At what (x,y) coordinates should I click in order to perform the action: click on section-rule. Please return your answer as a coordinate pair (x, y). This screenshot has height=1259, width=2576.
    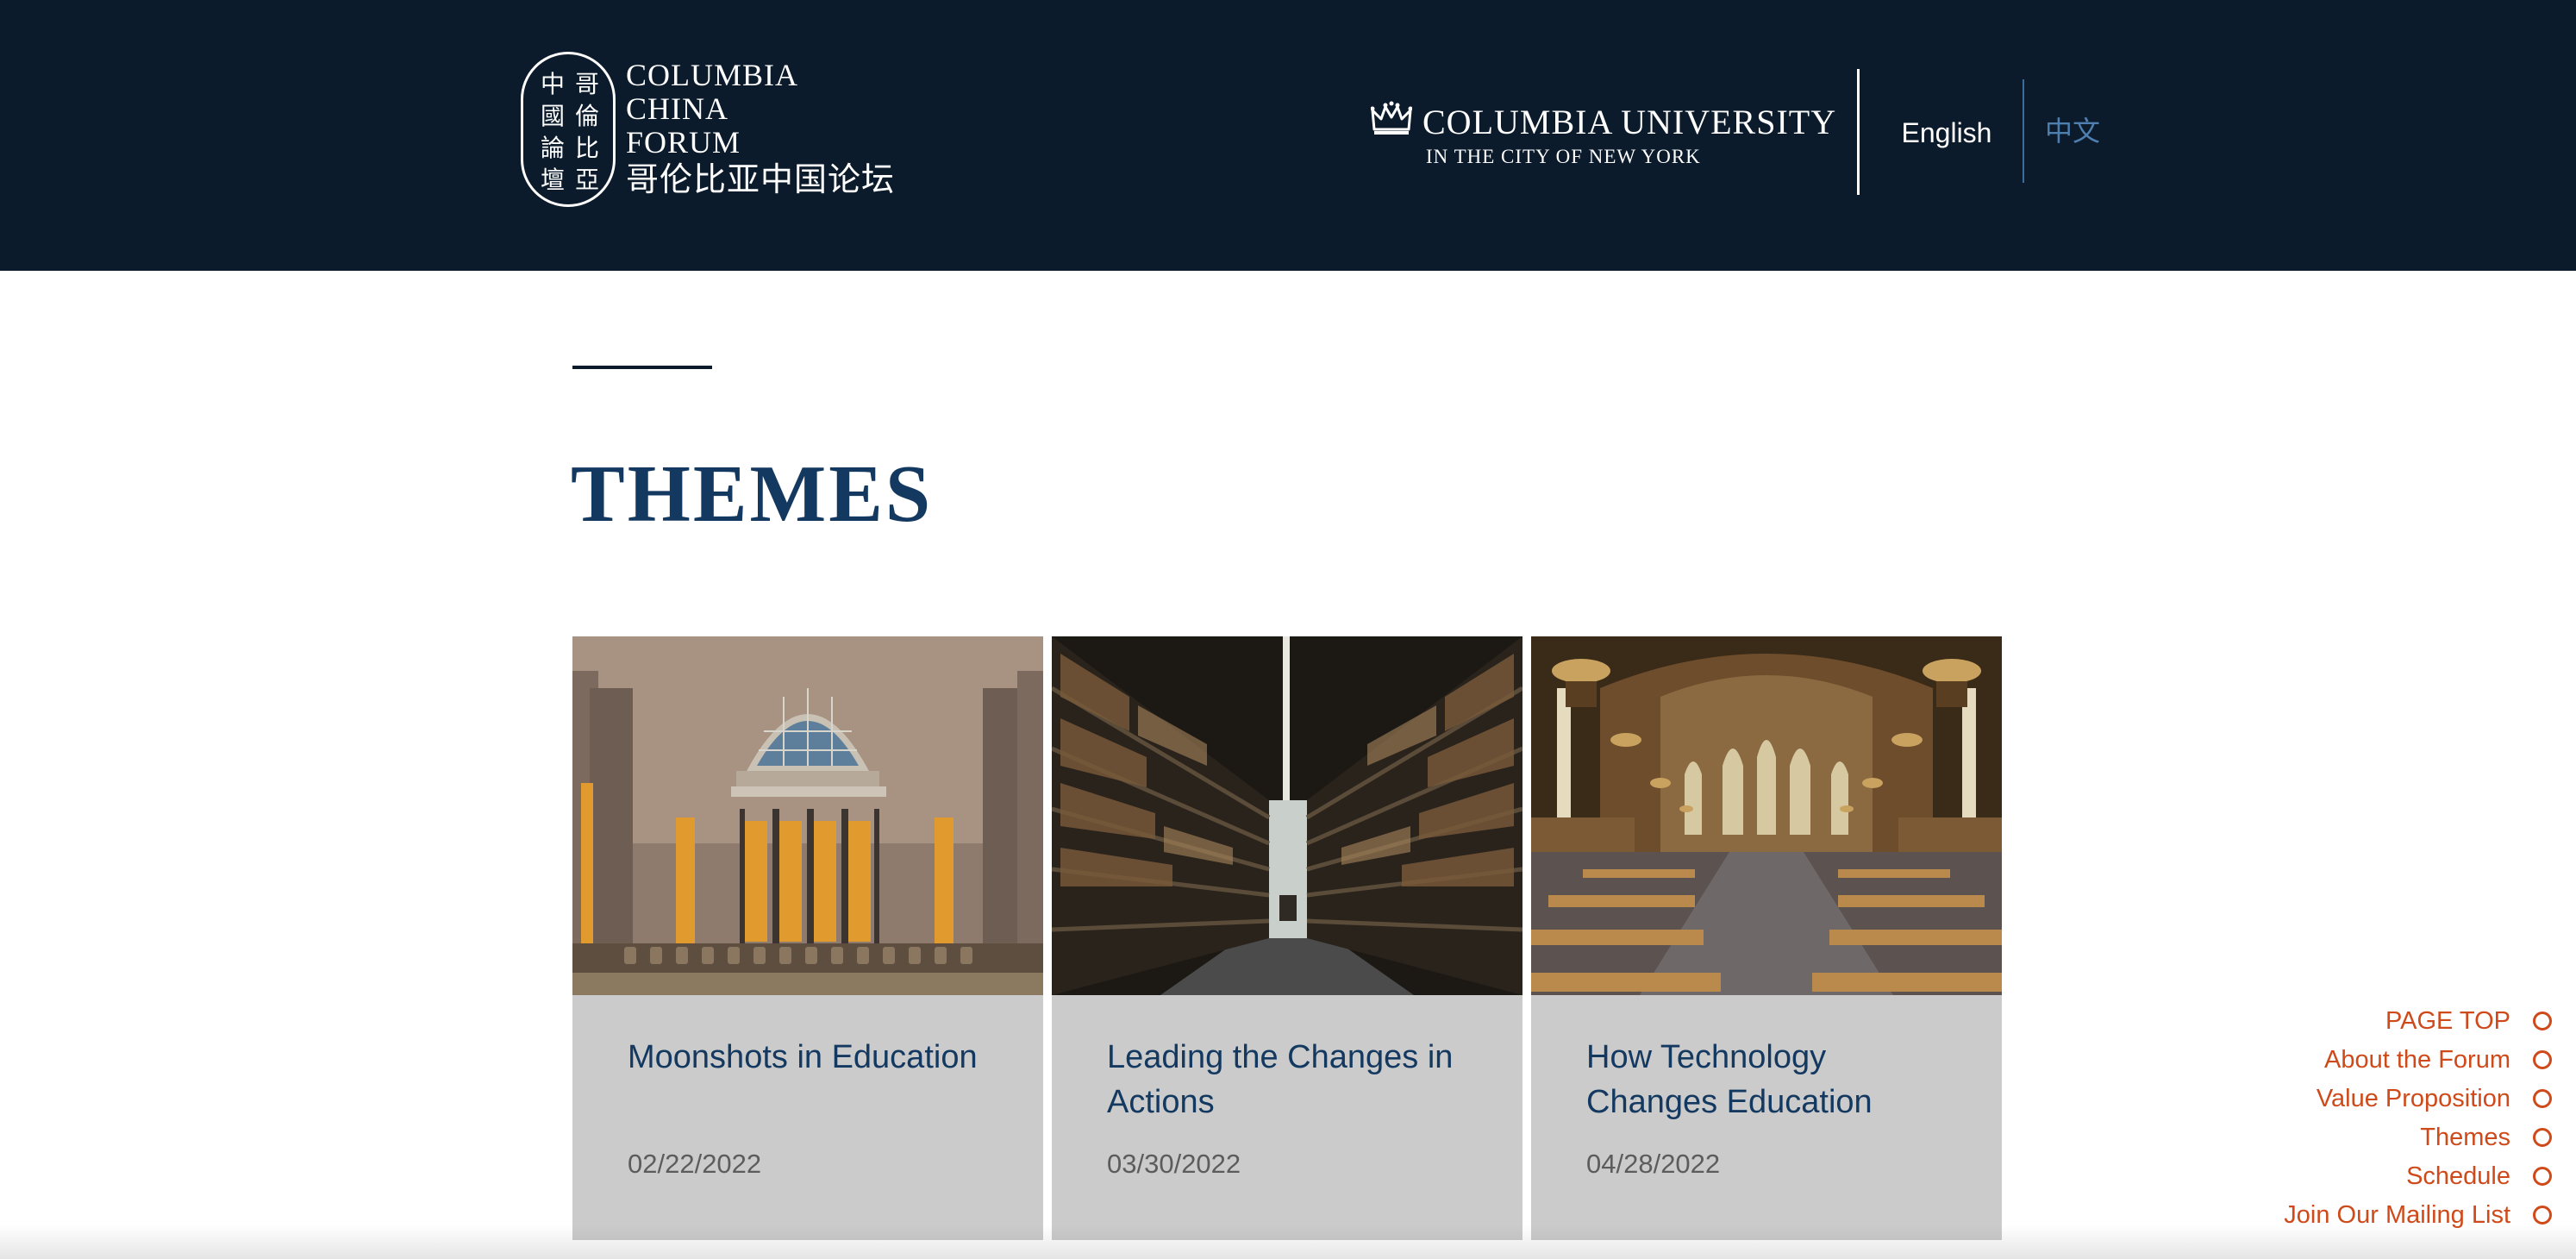
    Looking at the image, I should click on (642, 367).